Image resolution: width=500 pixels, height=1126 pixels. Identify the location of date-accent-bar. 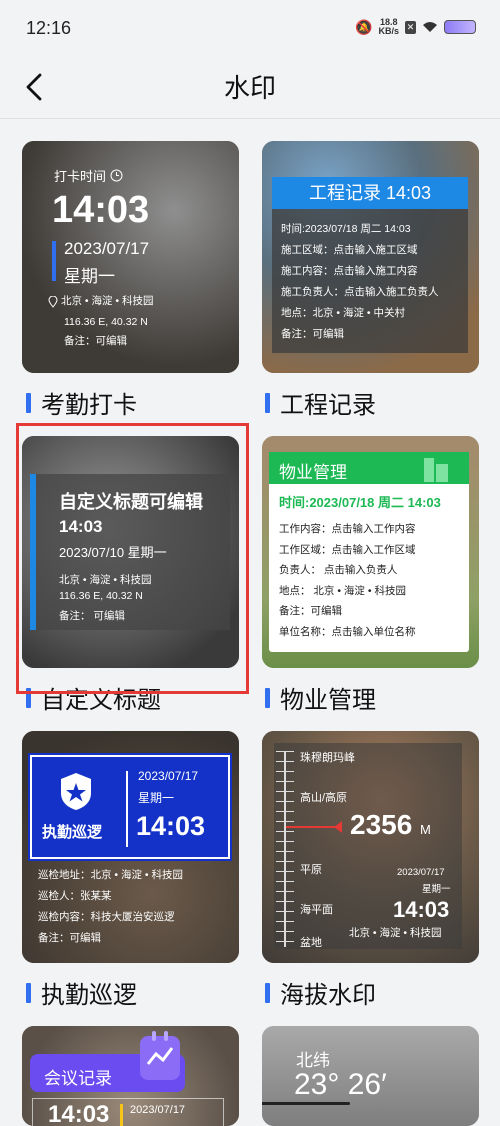
(54, 261).